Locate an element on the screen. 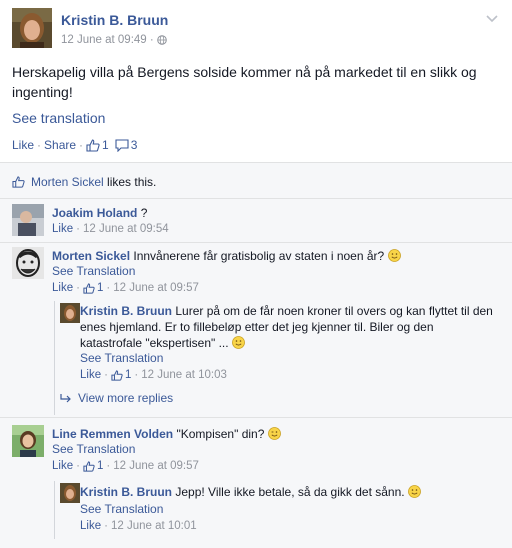 This screenshot has height=548, width=512. comment-meta: Like · 12 June at 09:54 is located at coordinates (110, 229).